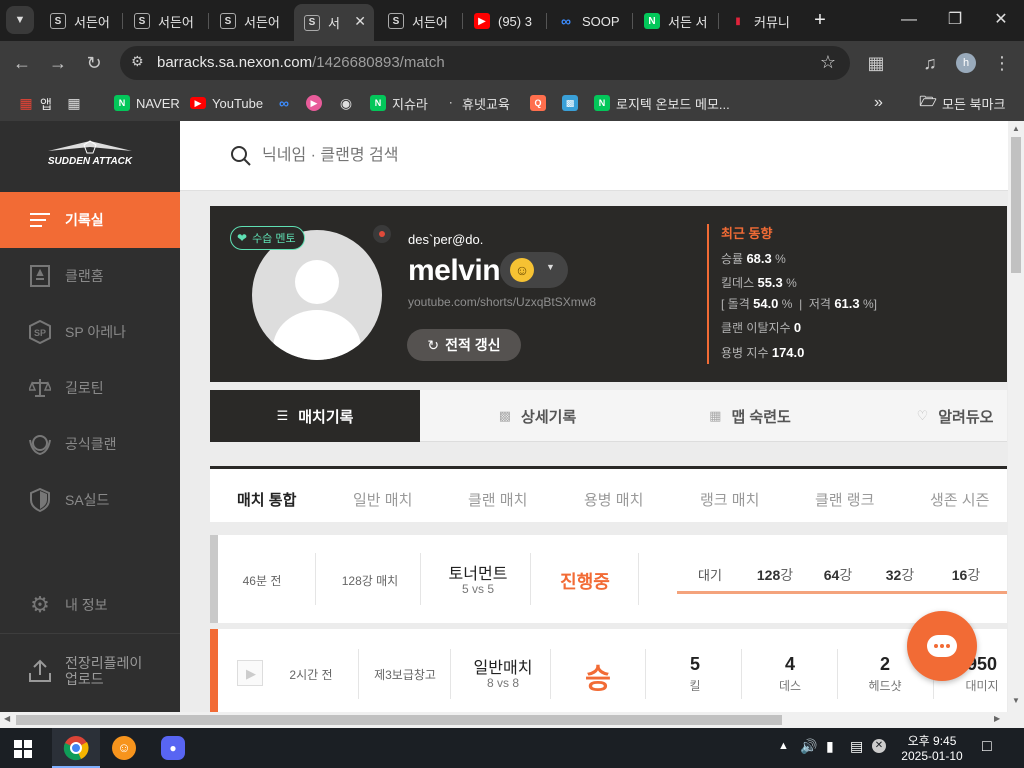 The height and width of the screenshot is (768, 1024). Describe the element at coordinates (1016, 128) in the screenshot. I see `scroll-up-arrow: ▲` at that location.